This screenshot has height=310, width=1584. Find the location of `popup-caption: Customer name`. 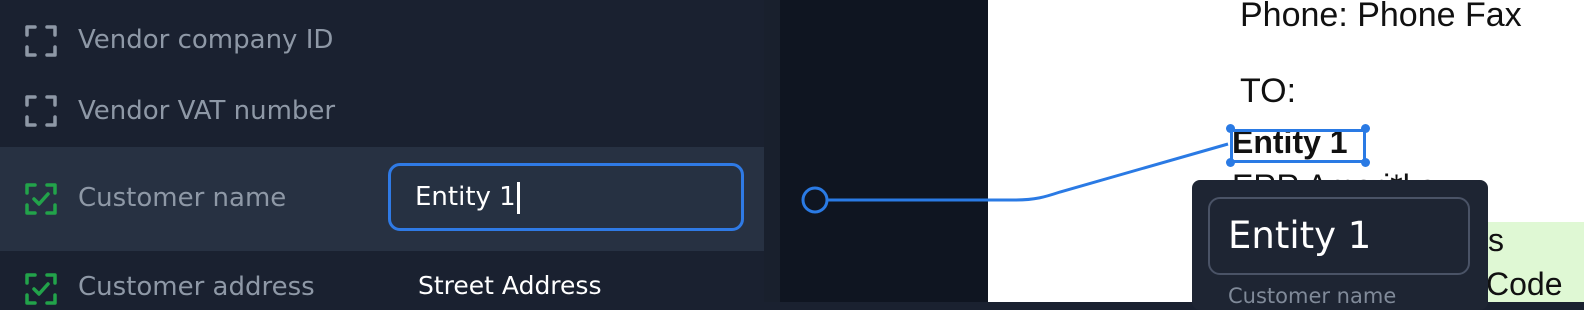

popup-caption: Customer name is located at coordinates (1312, 296).